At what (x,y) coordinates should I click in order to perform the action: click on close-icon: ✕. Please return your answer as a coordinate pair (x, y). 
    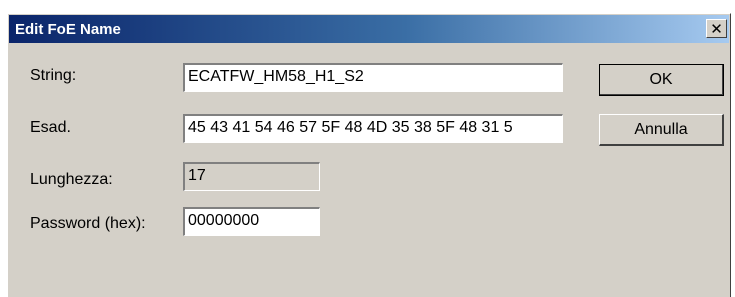
    Looking at the image, I should click on (716, 28).